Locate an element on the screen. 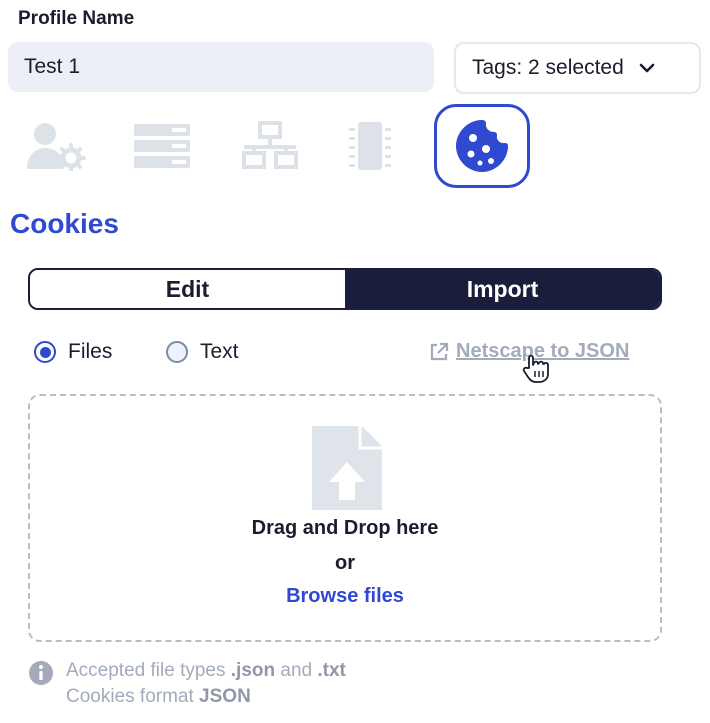 This screenshot has height=723, width=710. edit-tab: Edit is located at coordinates (187, 289).